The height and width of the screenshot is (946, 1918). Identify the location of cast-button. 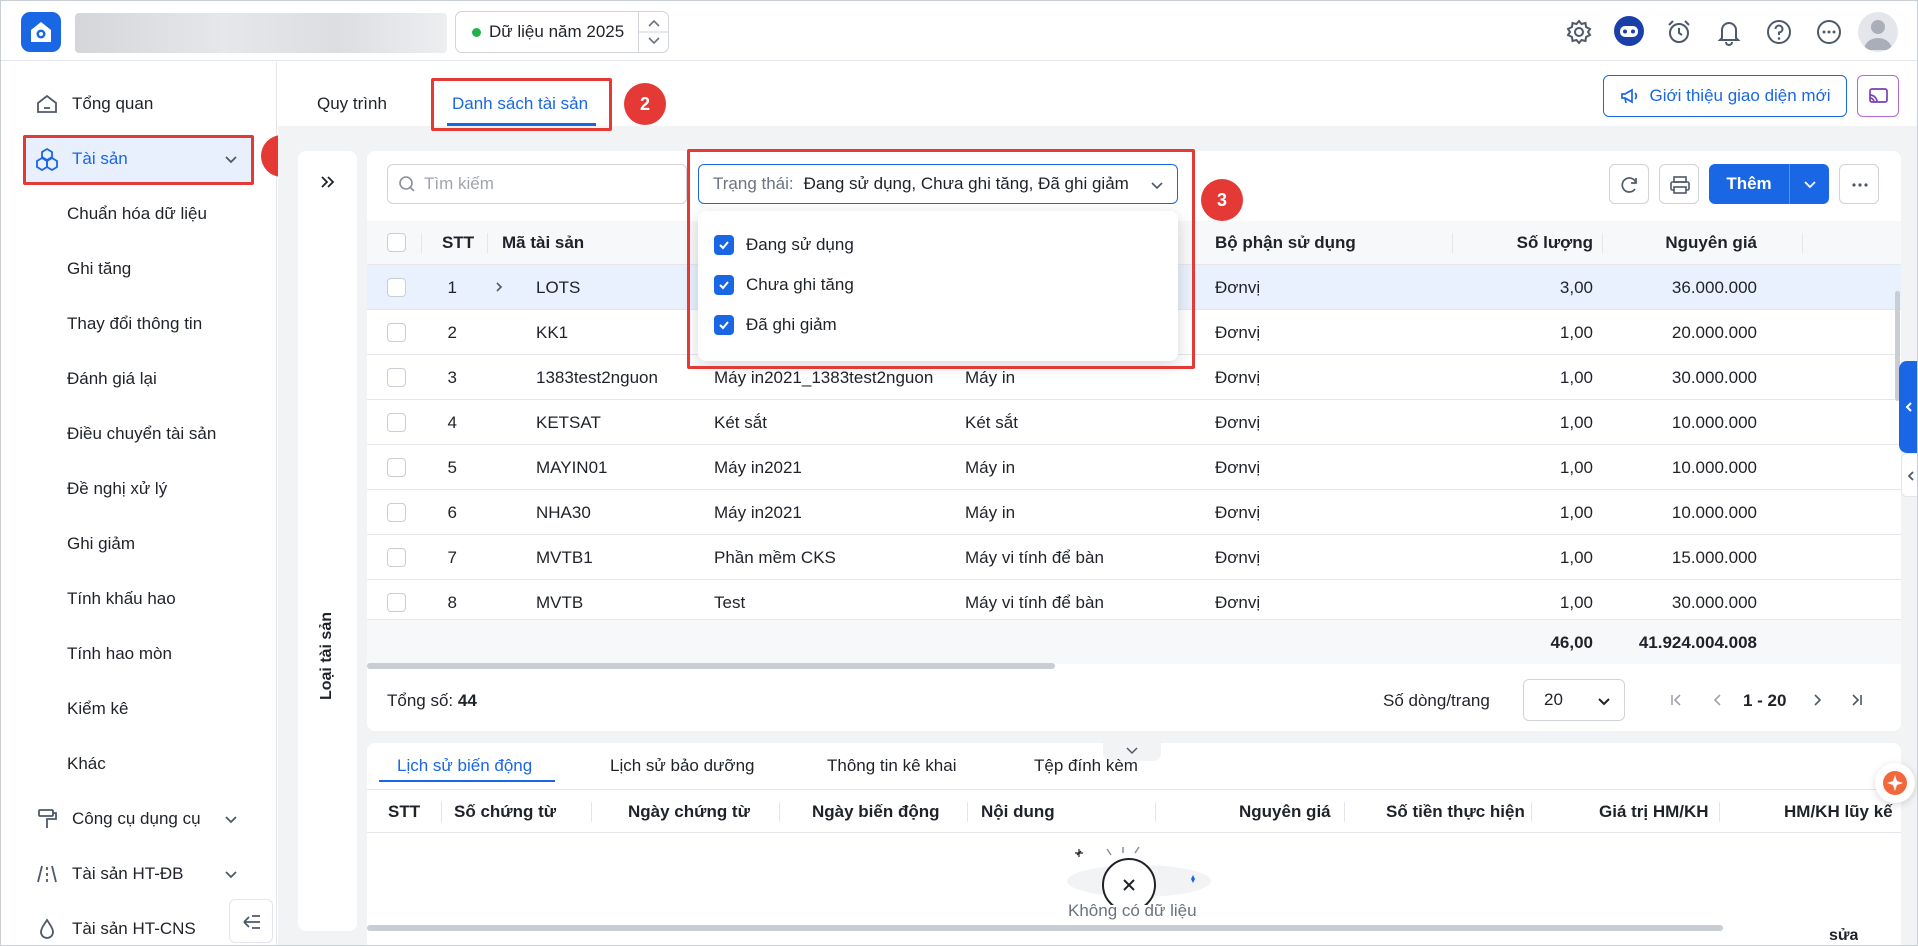
(1878, 96).